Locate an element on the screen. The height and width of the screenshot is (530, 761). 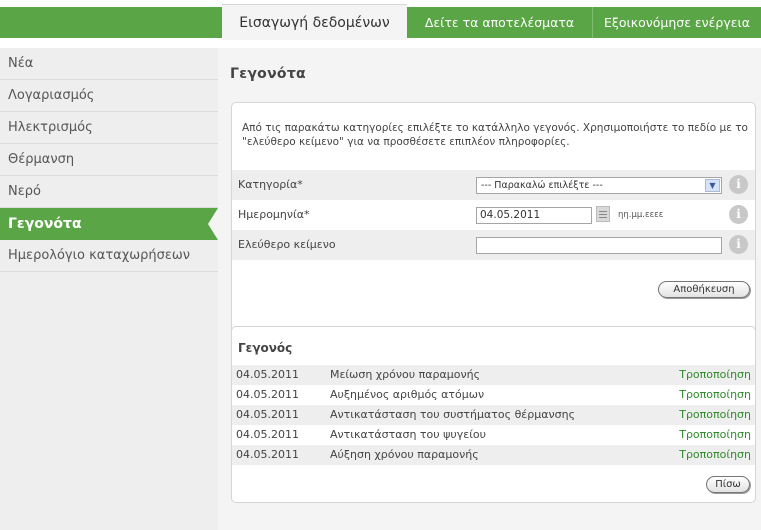
sidebar-item-label: Ημερολόγιο καταχωρήσεων is located at coordinates (99, 255).